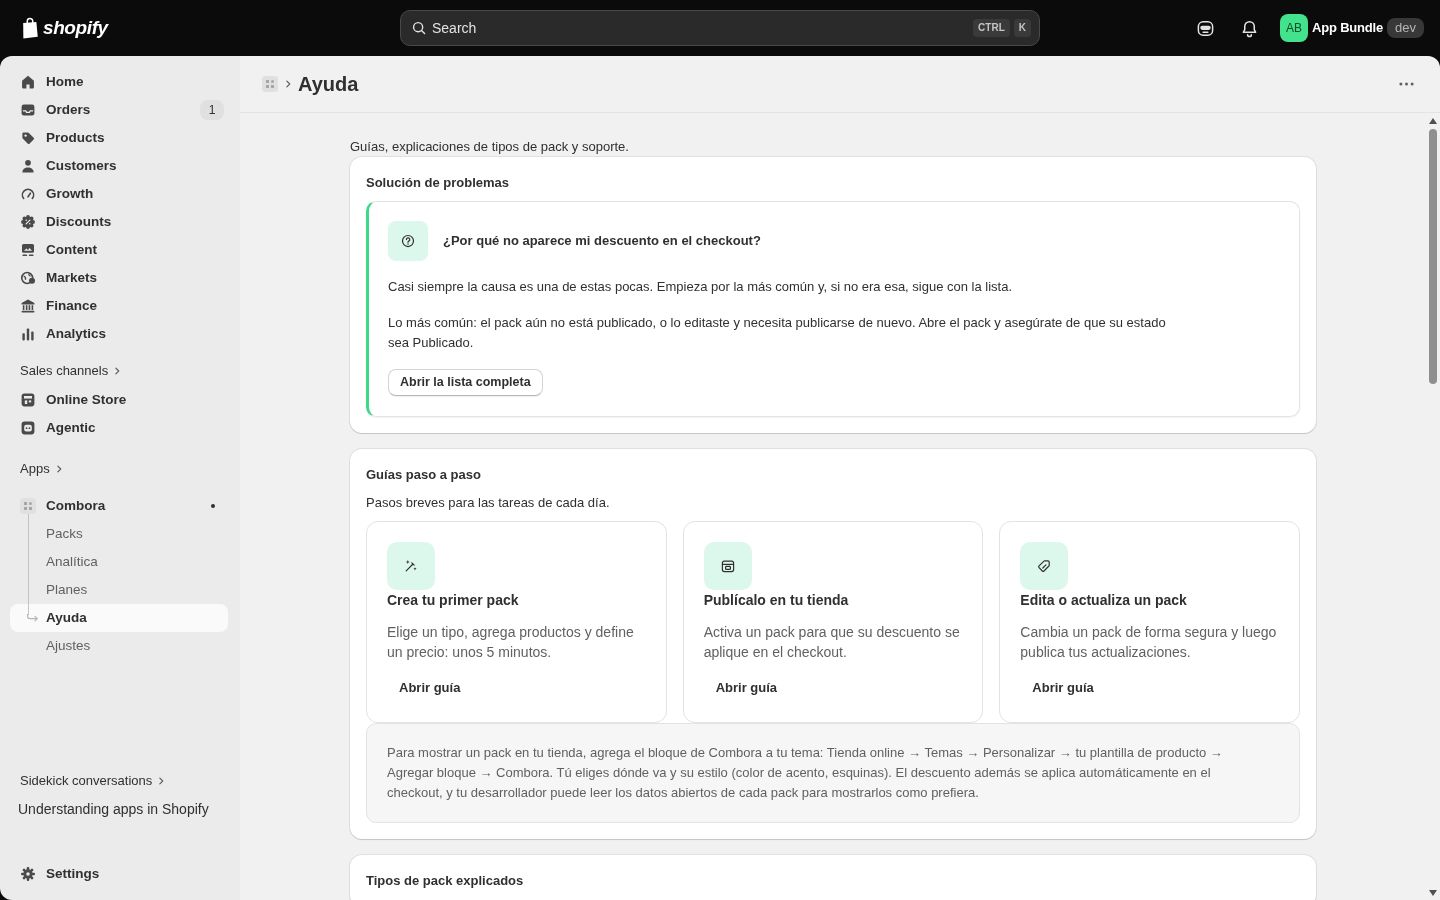  Describe the element at coordinates (119, 874) in the screenshot. I see `settings-nav-item: Settings` at that location.